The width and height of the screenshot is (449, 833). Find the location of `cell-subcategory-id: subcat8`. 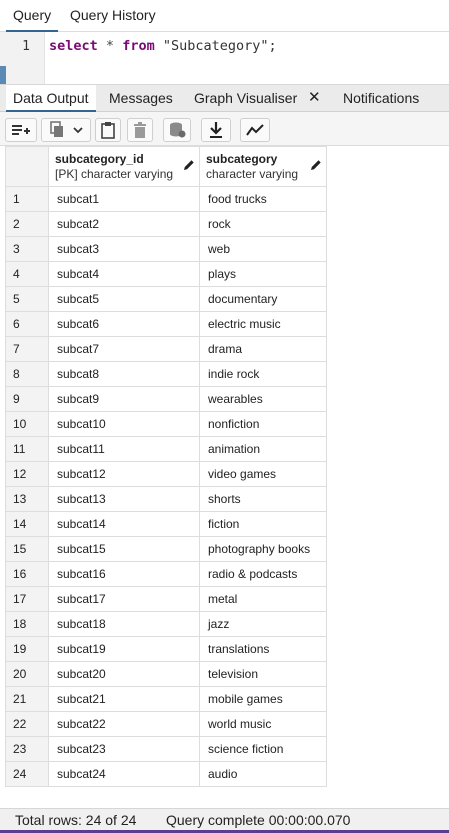

cell-subcategory-id: subcat8 is located at coordinates (124, 374).